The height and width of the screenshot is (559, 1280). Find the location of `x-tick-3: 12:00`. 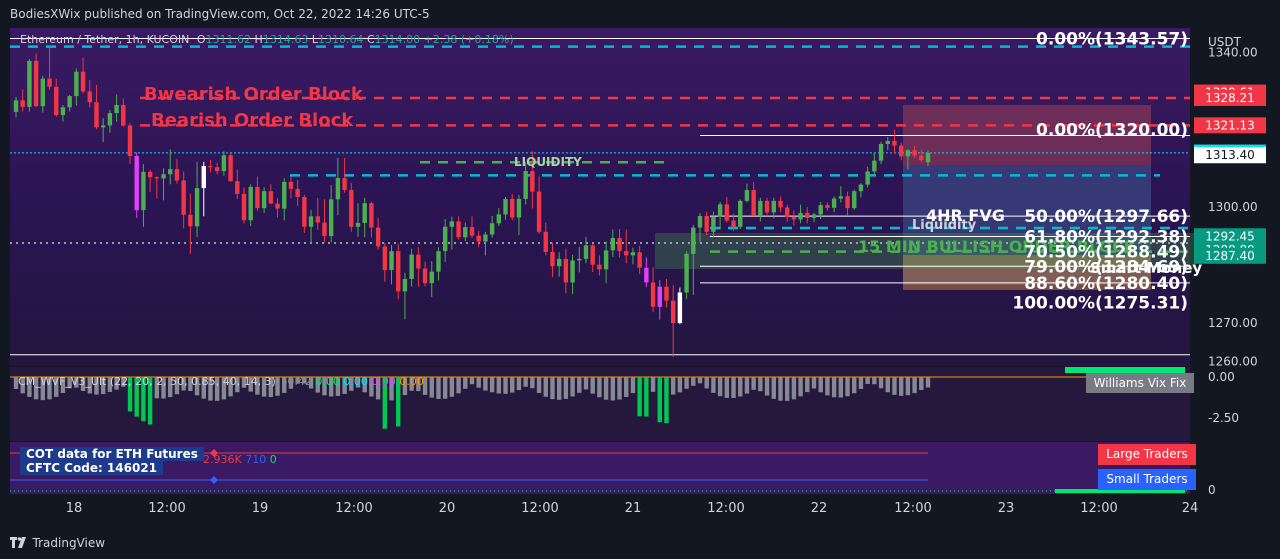

x-tick-3: 12:00 is located at coordinates (353, 508).